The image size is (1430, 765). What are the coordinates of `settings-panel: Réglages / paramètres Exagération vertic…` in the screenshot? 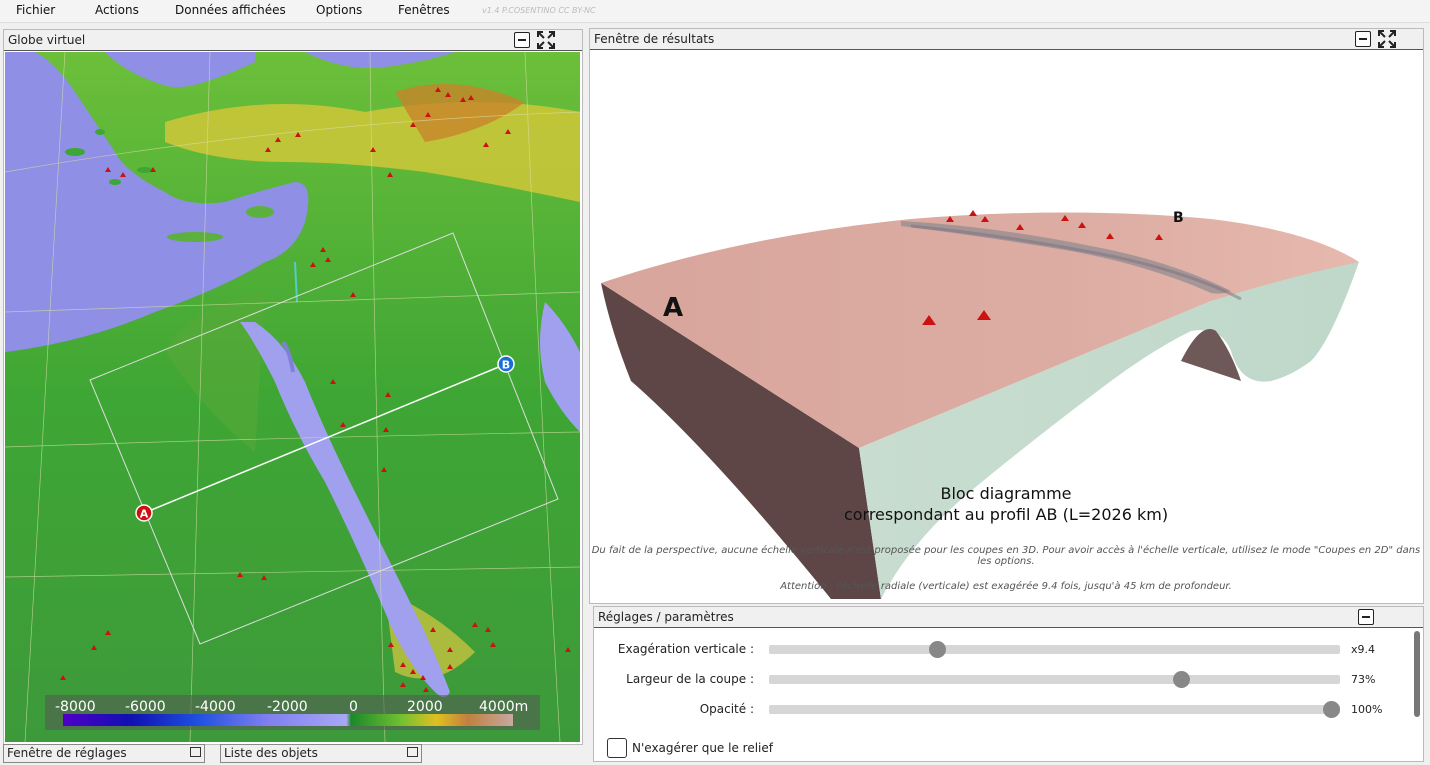 It's located at (1008, 684).